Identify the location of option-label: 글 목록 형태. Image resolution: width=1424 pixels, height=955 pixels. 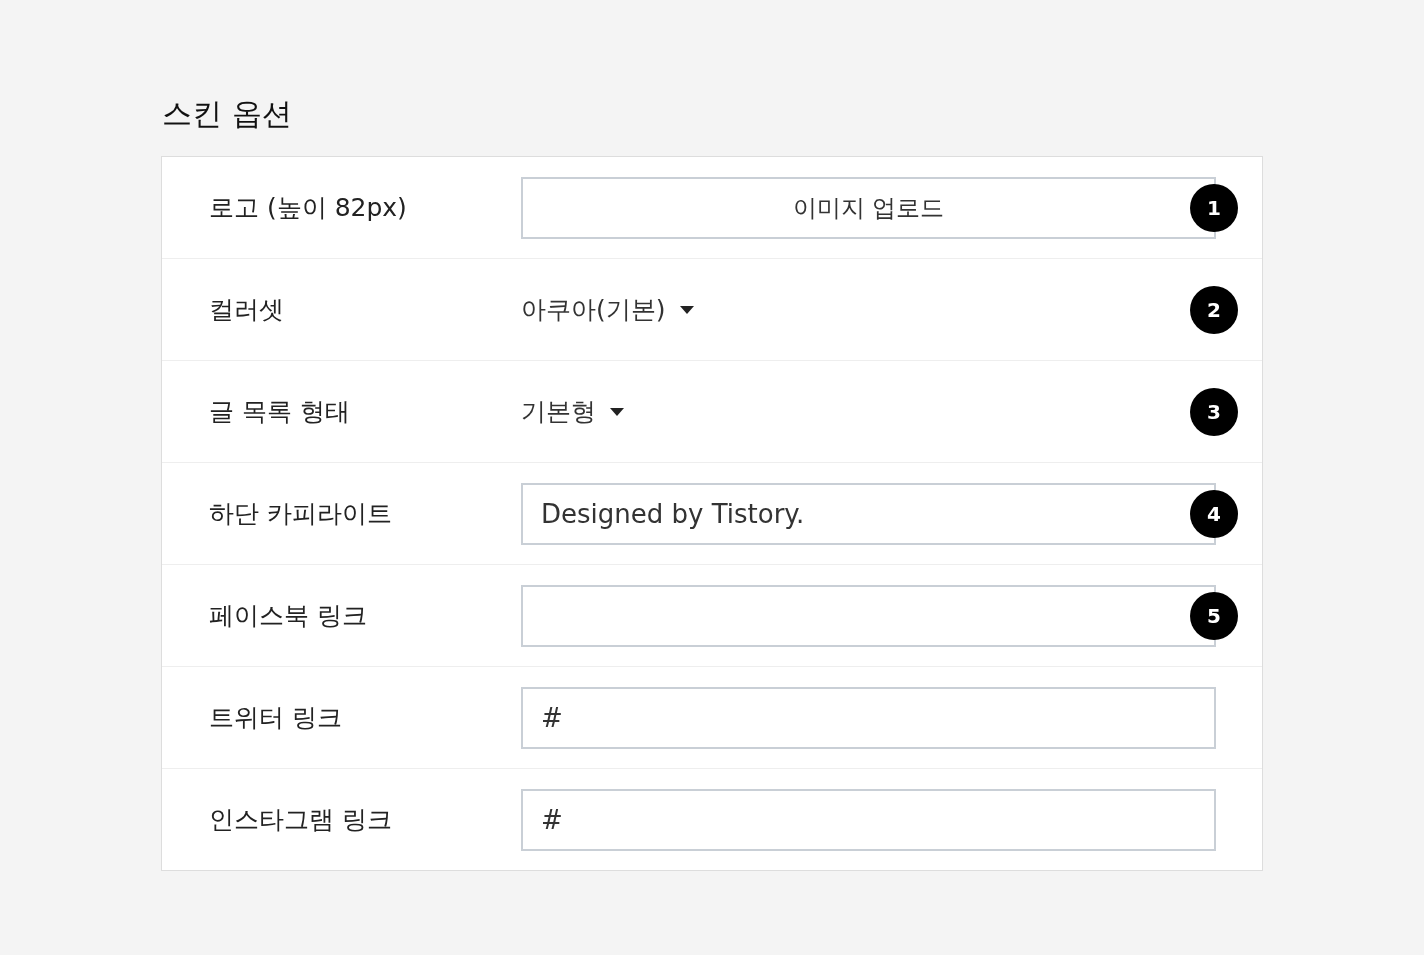
(280, 412).